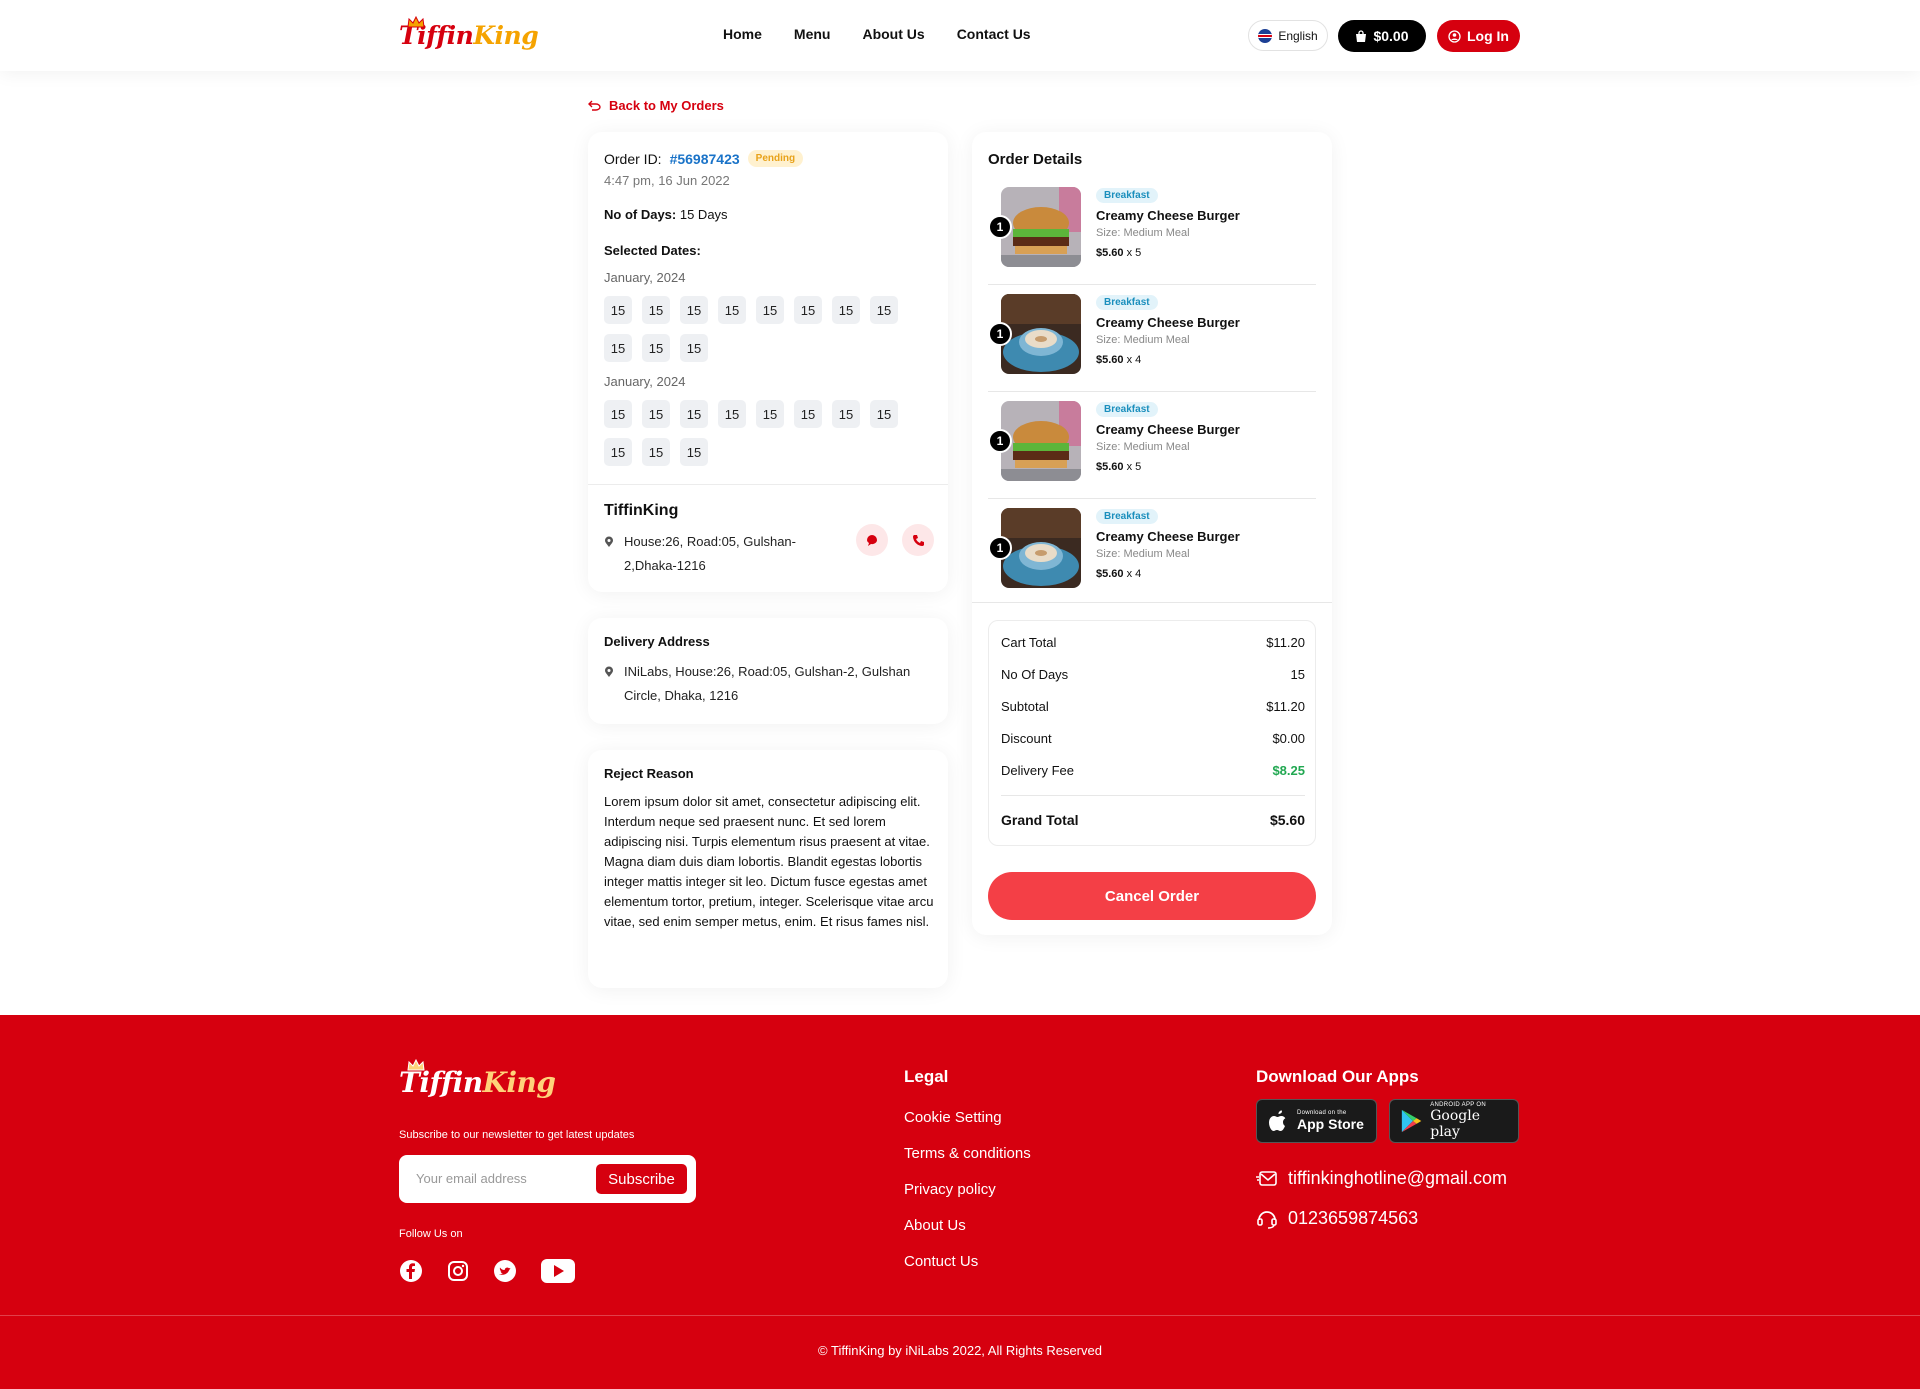  I want to click on email-input: Your email address, so click(471, 1178).